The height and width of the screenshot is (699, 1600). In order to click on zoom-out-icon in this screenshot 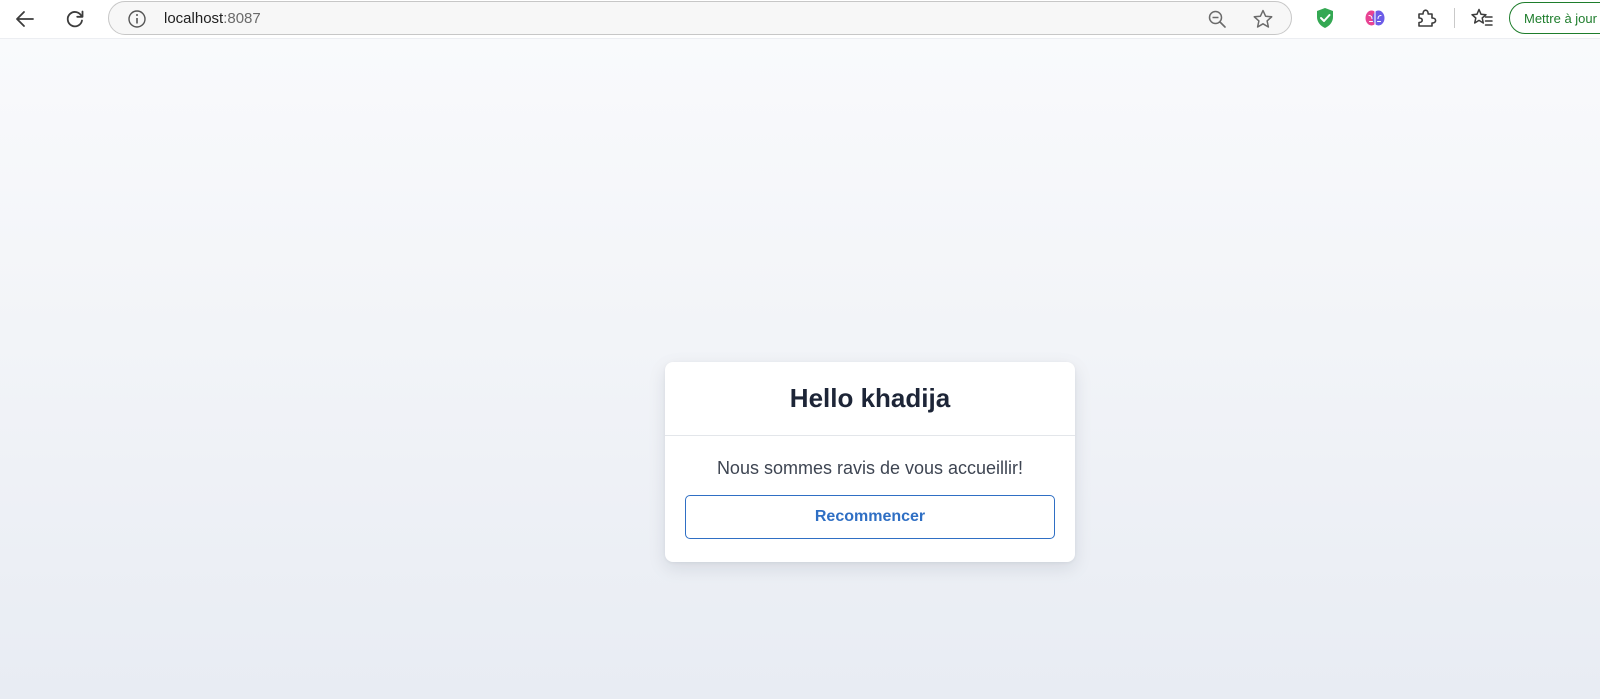, I will do `click(1217, 19)`.